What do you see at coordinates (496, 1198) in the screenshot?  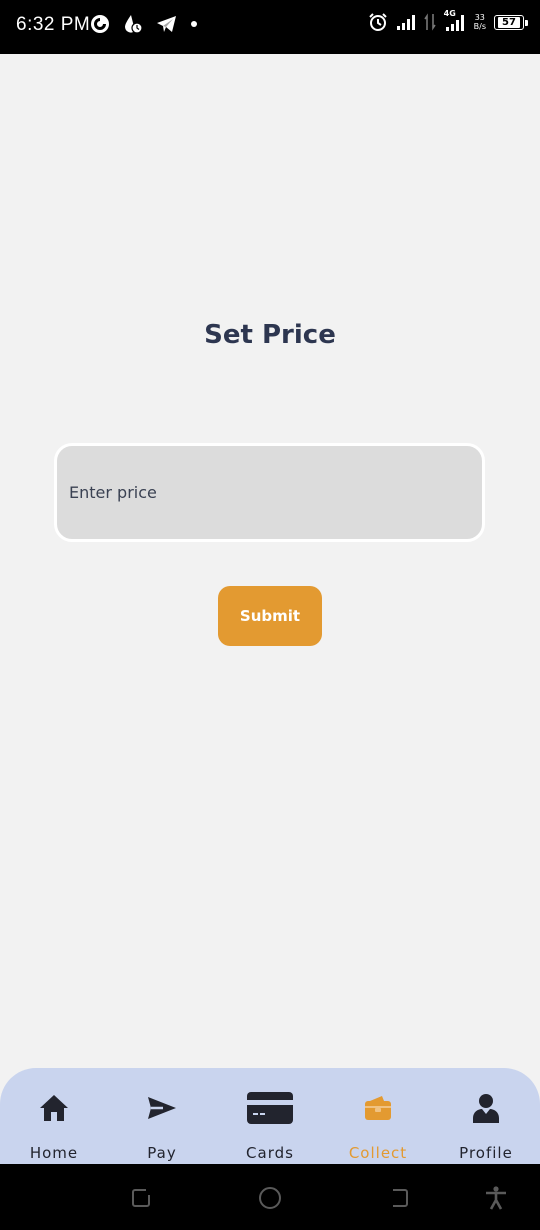 I see `accessibility-icon` at bounding box center [496, 1198].